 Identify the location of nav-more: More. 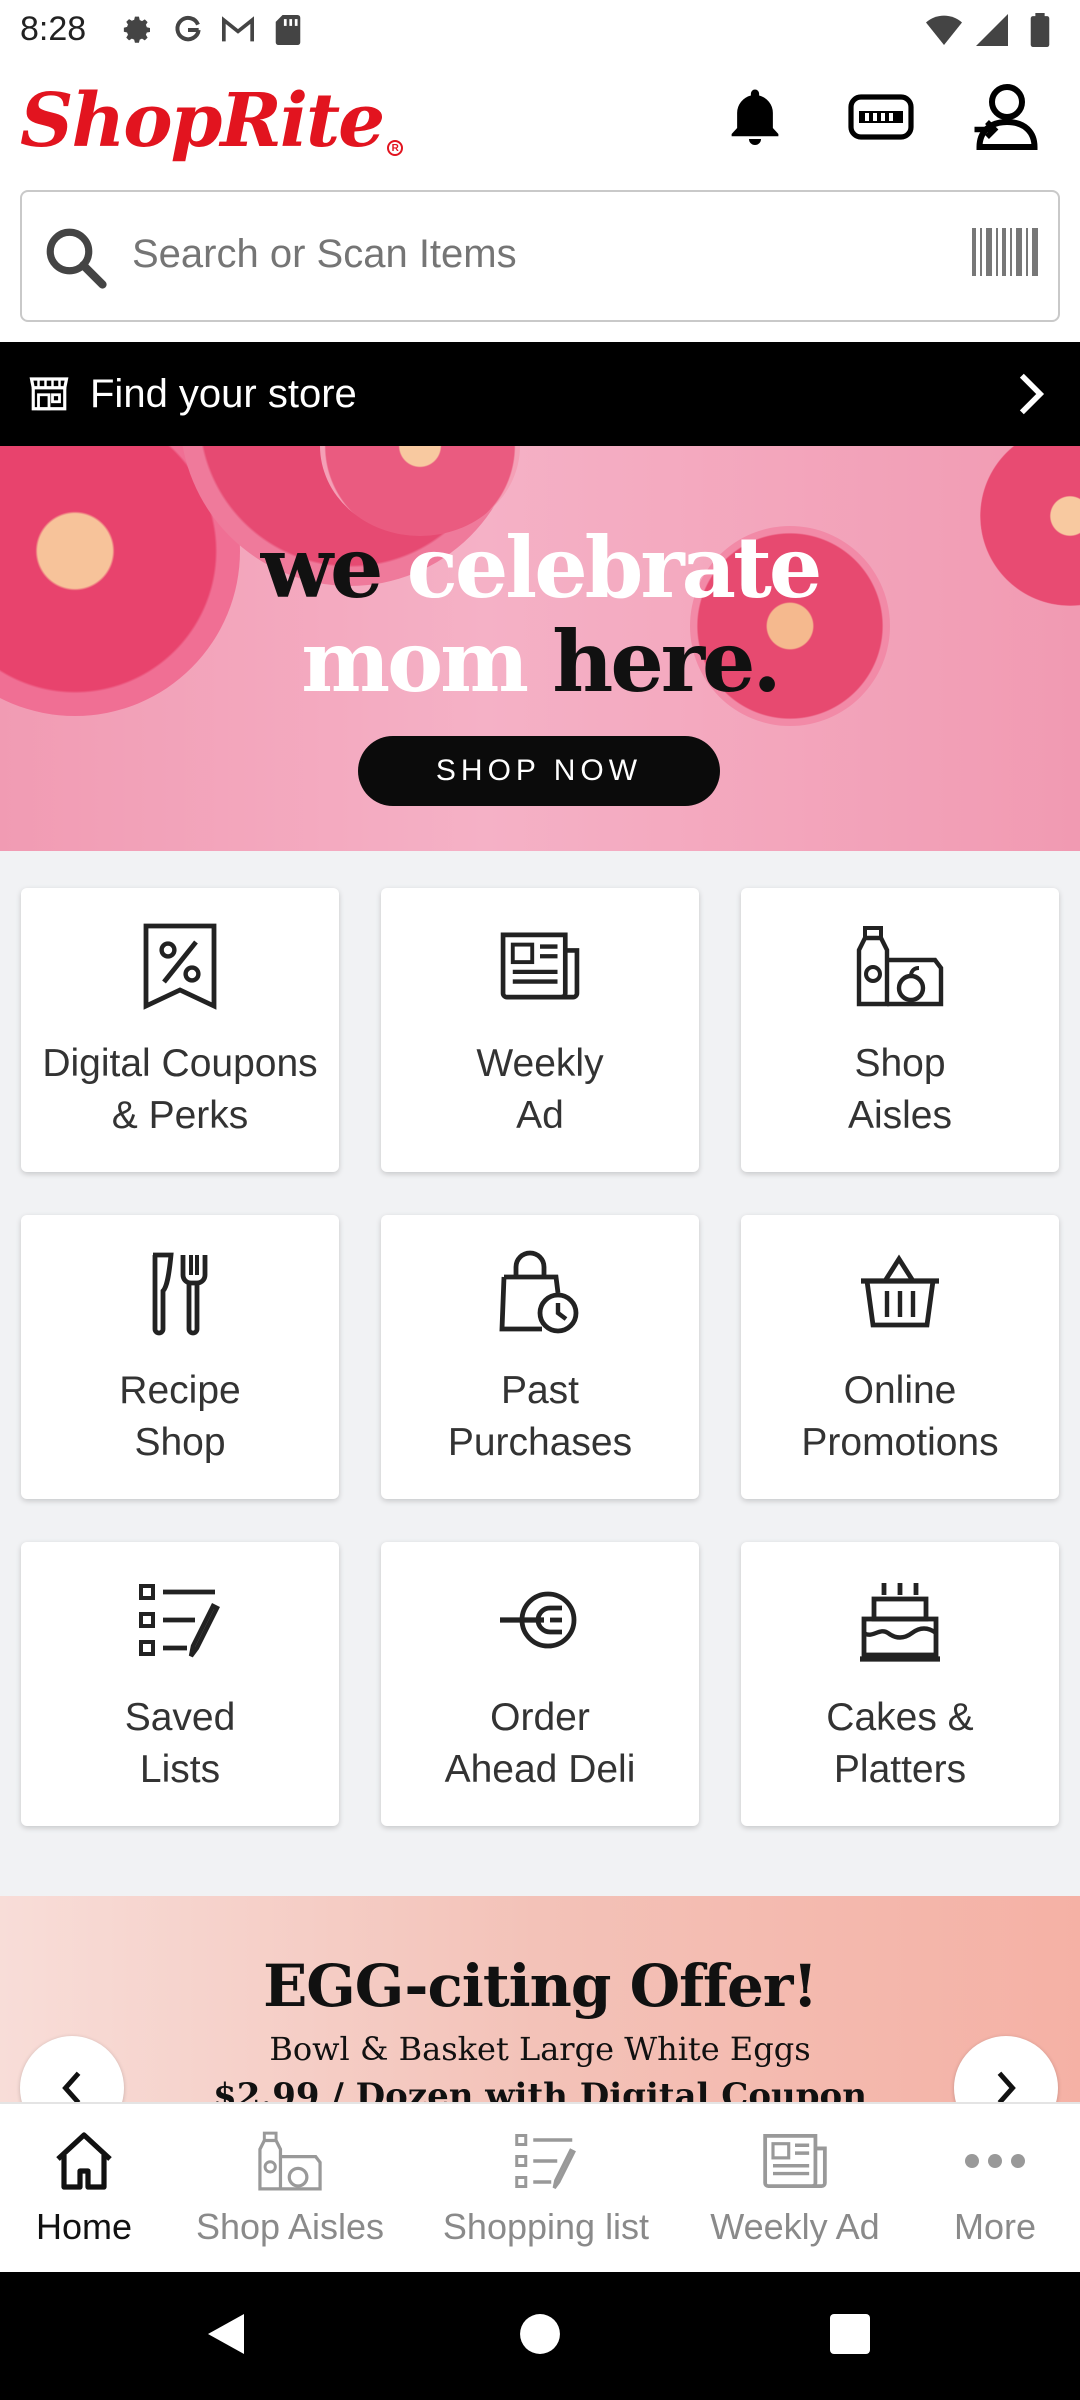
(995, 2189).